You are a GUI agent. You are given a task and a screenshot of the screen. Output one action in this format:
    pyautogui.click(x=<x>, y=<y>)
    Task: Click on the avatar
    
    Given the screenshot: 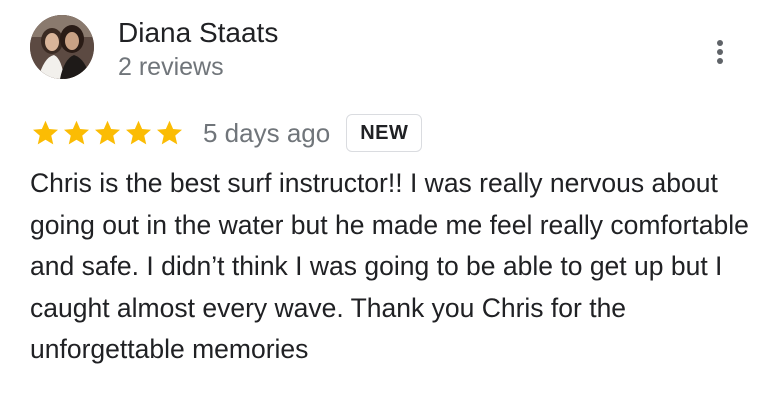 What is the action you would take?
    pyautogui.click(x=62, y=47)
    